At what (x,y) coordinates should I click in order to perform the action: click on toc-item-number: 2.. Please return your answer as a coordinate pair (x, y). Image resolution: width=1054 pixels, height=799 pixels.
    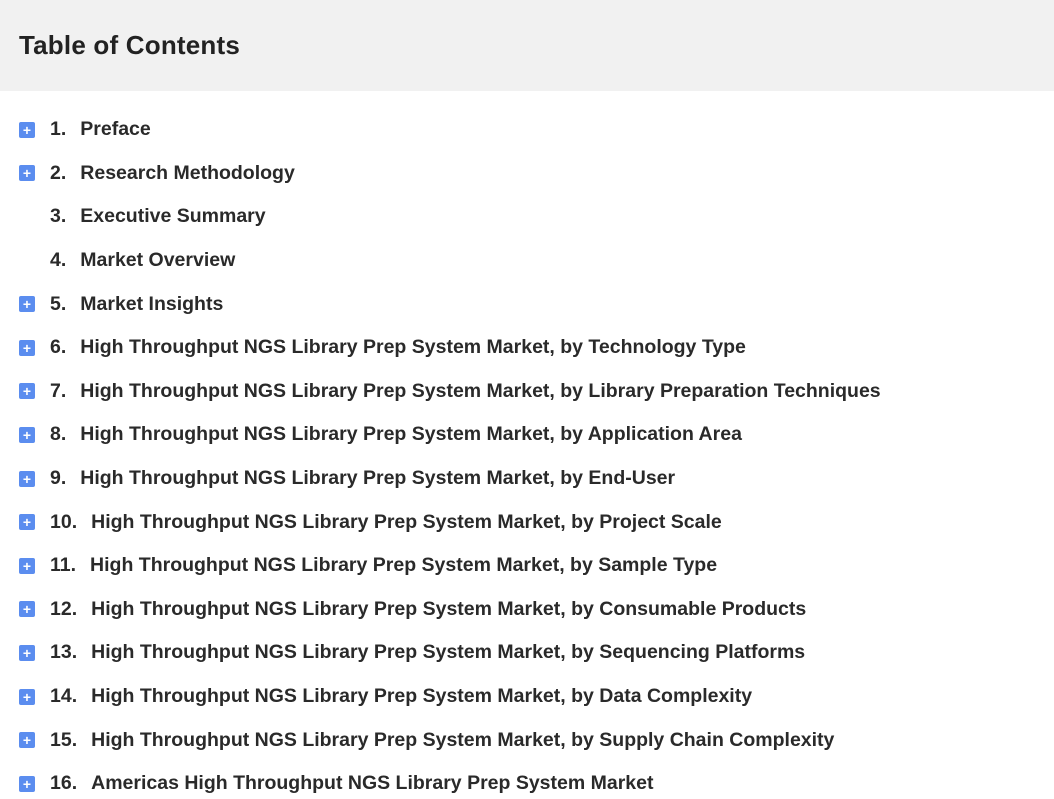
    Looking at the image, I should click on (58, 172).